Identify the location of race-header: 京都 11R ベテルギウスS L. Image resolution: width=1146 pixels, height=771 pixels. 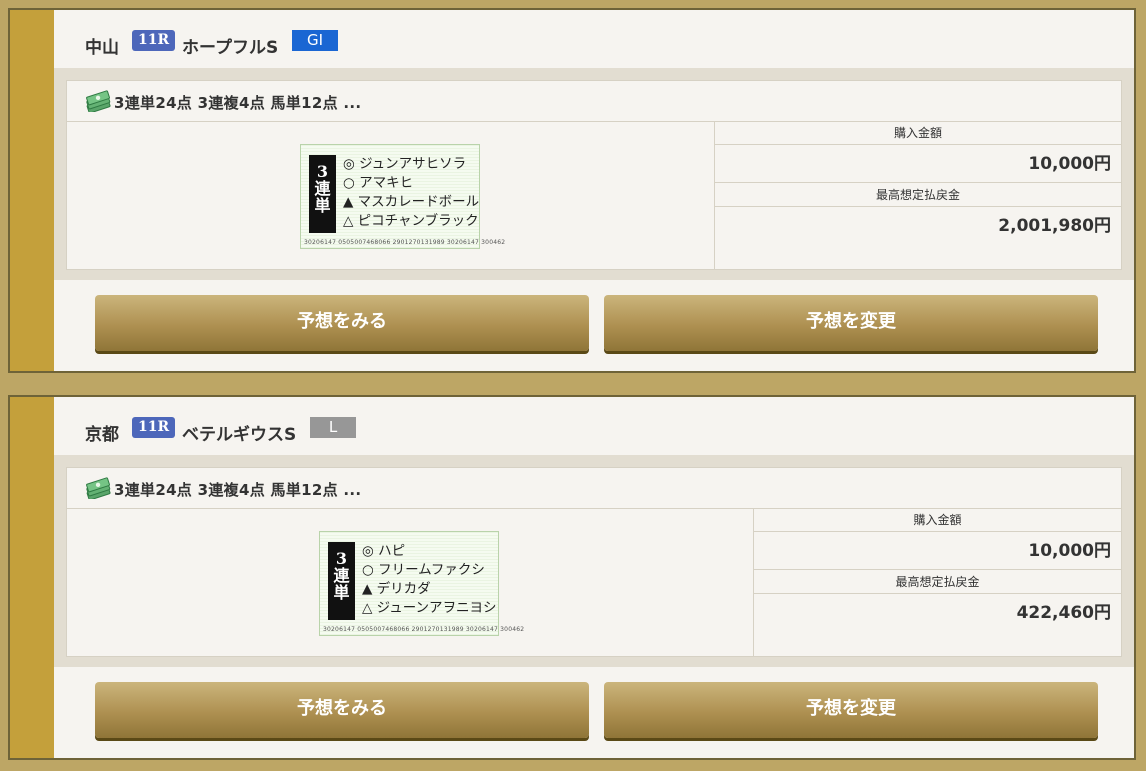
(594, 426).